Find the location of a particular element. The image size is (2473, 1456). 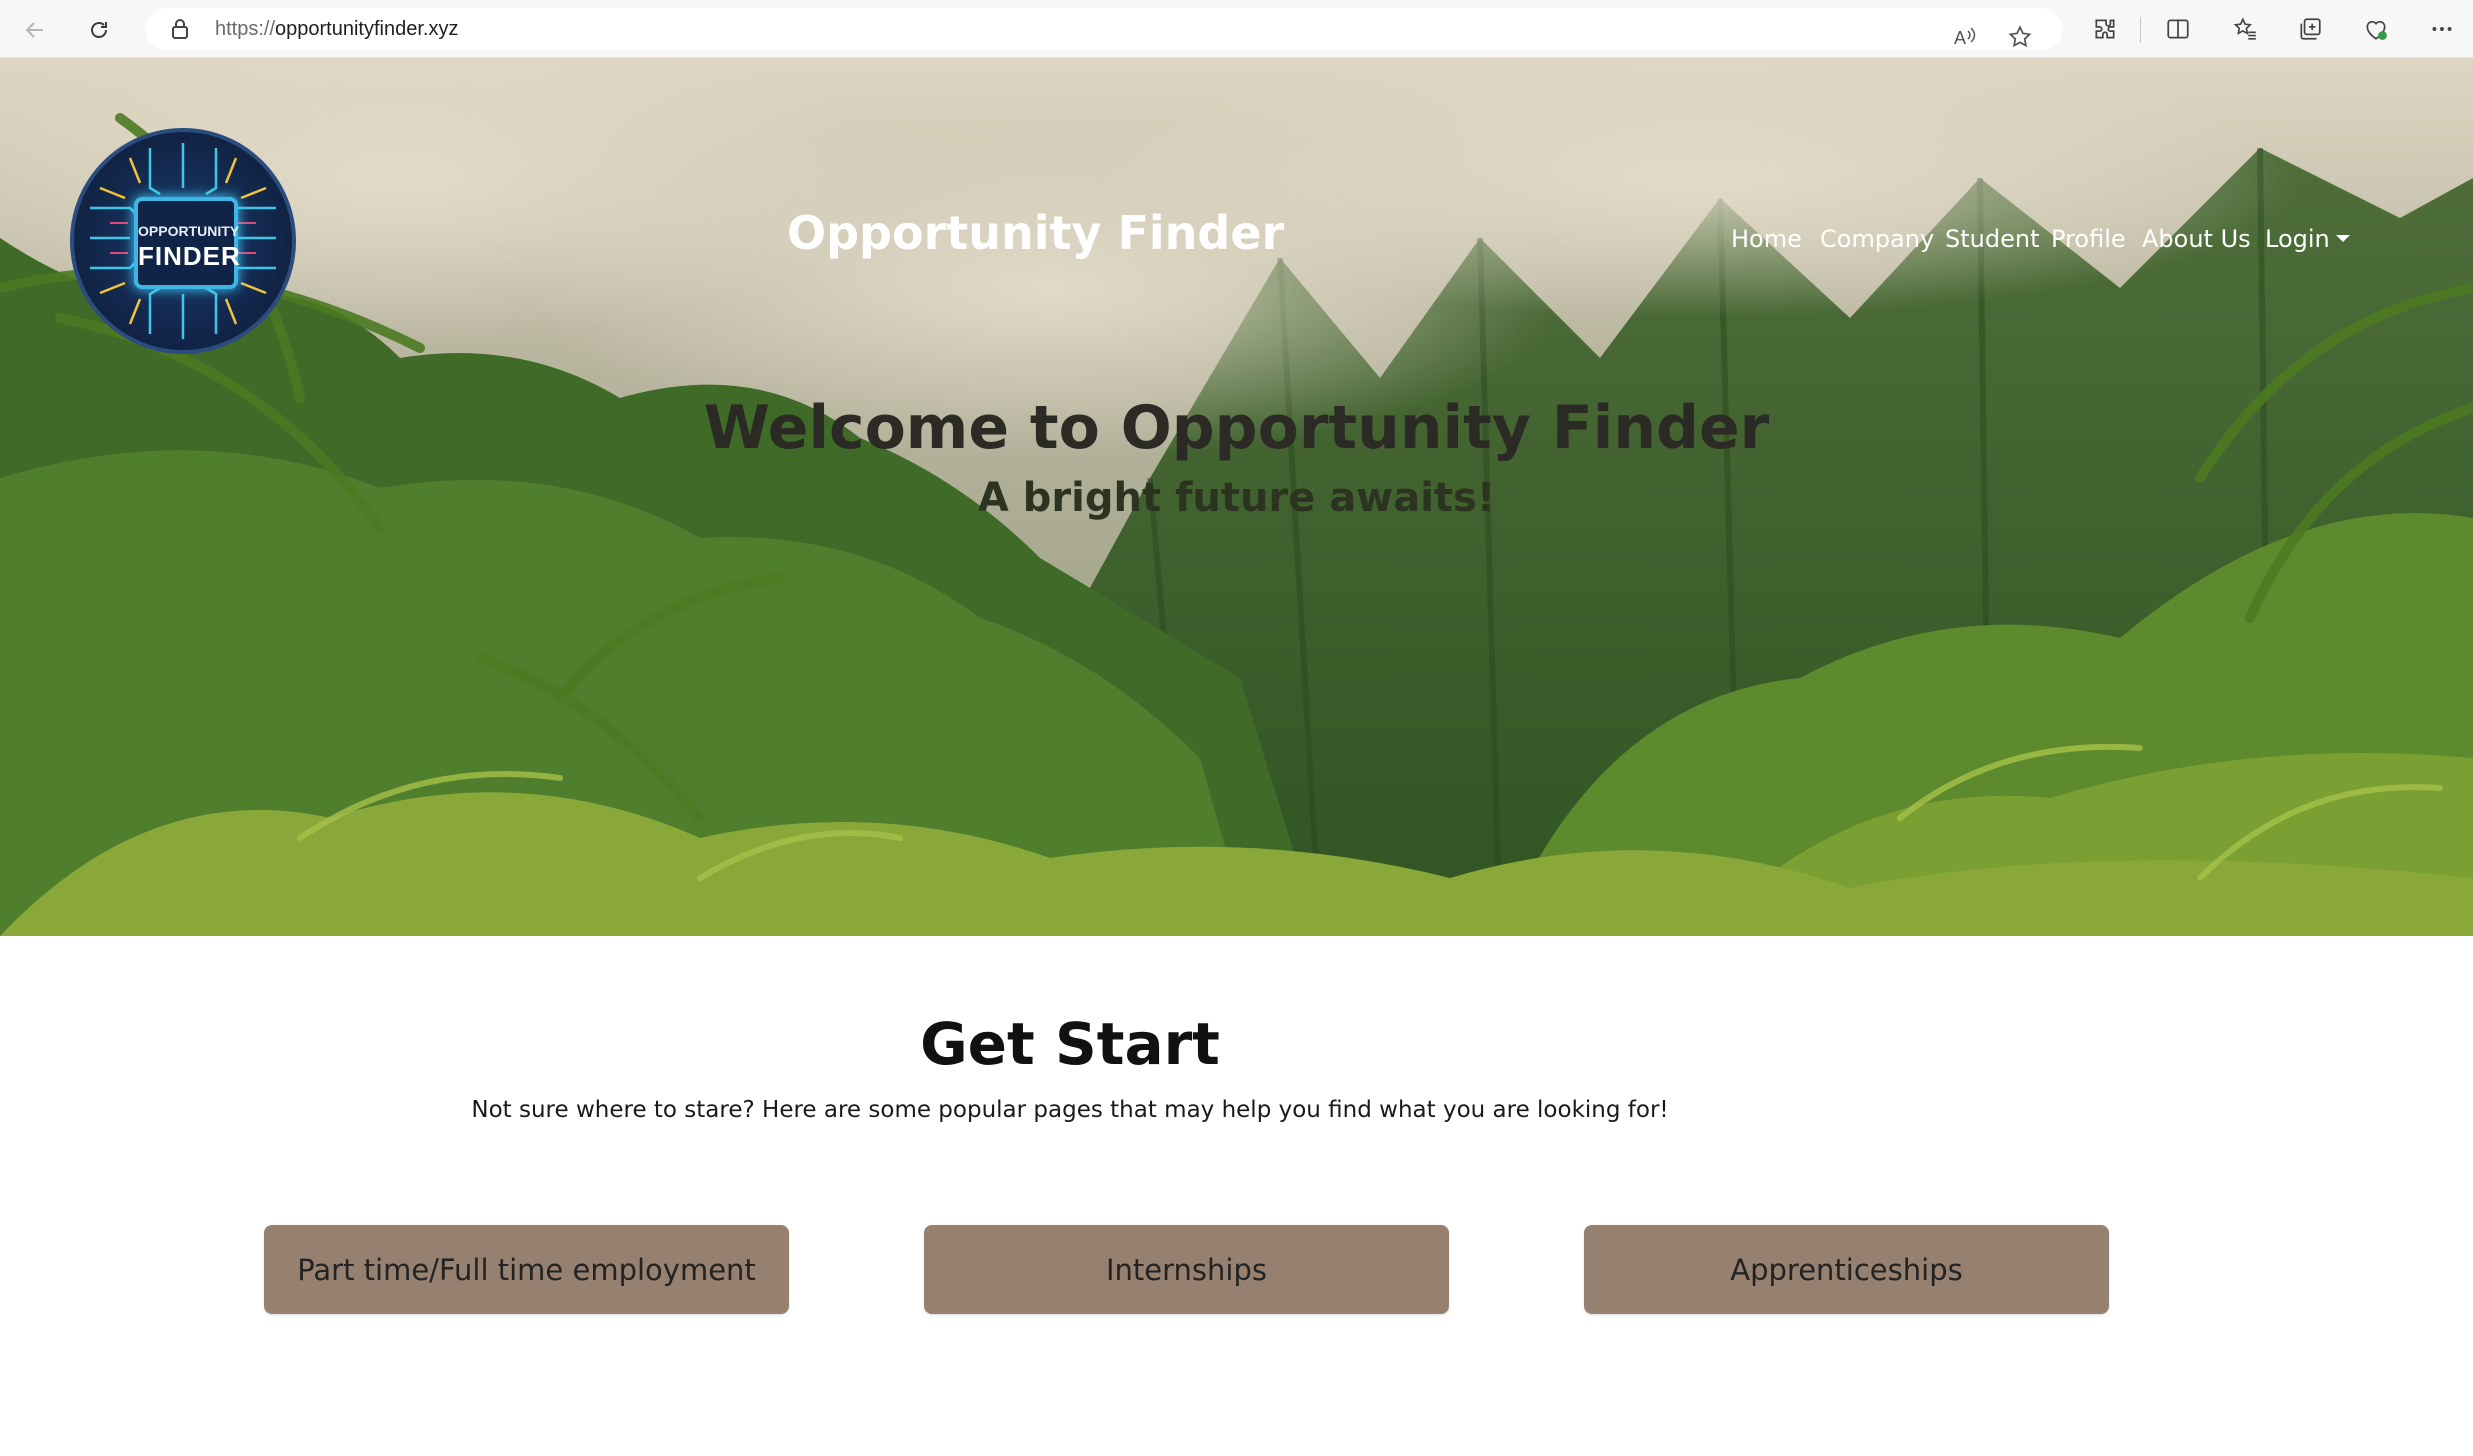

collections-icon is located at coordinates (2310, 29).